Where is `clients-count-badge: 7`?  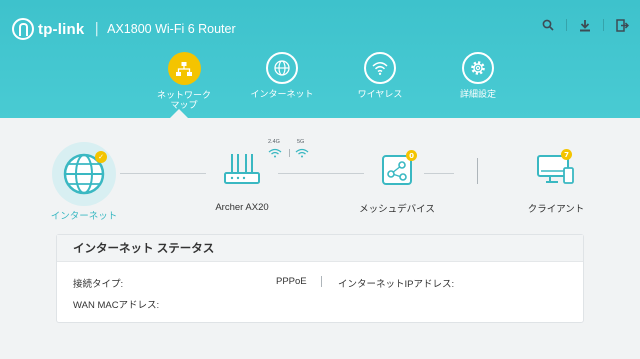
clients-count-badge: 7 is located at coordinates (566, 154).